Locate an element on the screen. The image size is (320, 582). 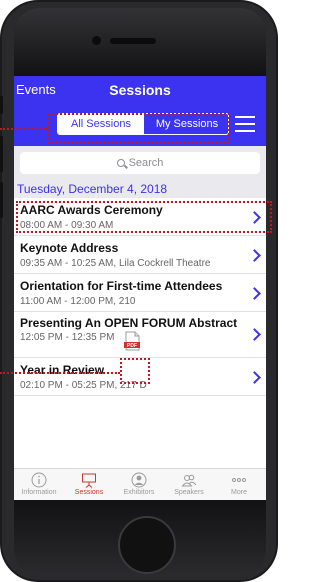
session-title: Presenting An OPEN FORUM Abstract is located at coordinates (129, 323).